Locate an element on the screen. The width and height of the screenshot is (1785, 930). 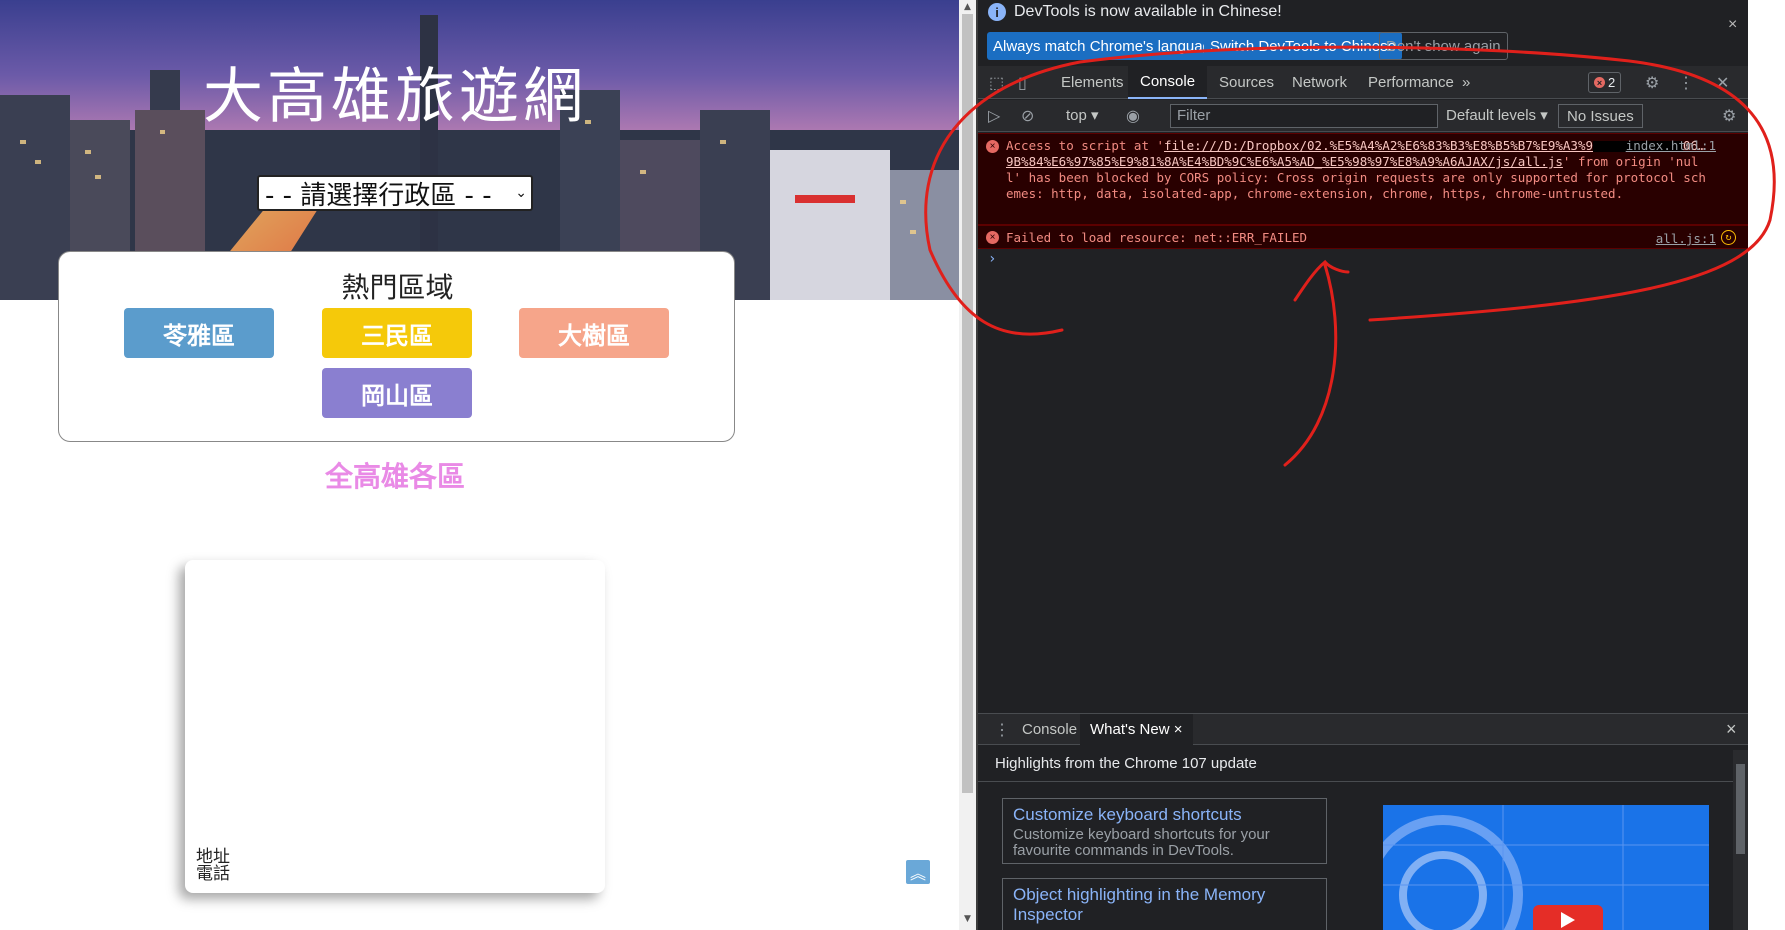
inspect-element-icon: ⬚ is located at coordinates (996, 83).